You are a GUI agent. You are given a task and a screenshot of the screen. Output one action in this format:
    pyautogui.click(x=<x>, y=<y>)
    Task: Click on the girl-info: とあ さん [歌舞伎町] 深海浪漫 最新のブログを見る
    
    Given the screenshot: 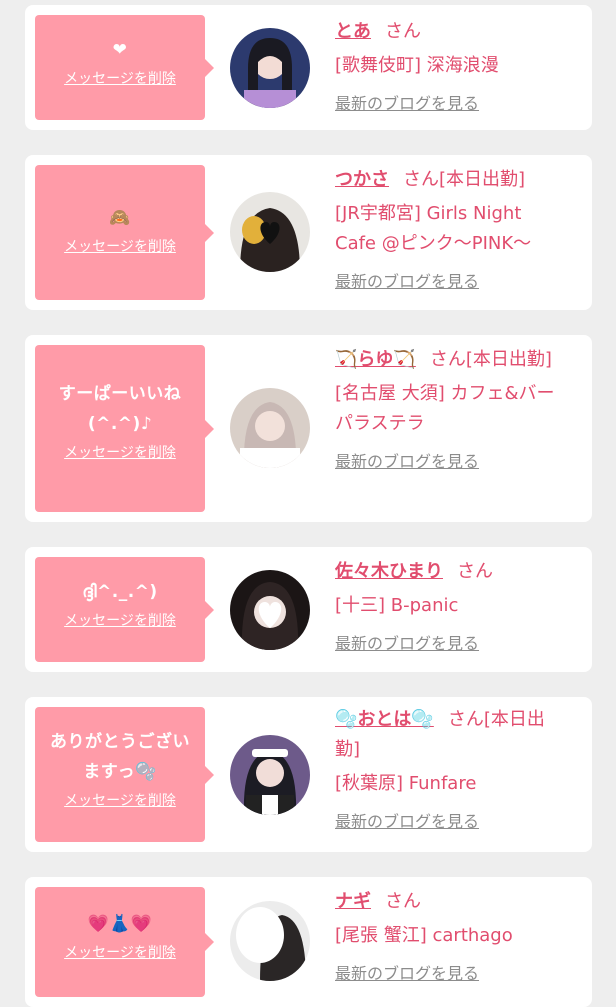 What is the action you would take?
    pyautogui.click(x=450, y=66)
    